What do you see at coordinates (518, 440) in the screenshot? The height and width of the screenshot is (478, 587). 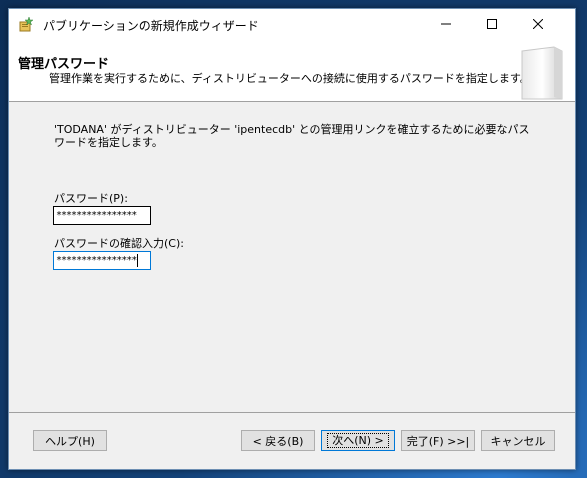 I see `cancel-button: キャンセル` at bounding box center [518, 440].